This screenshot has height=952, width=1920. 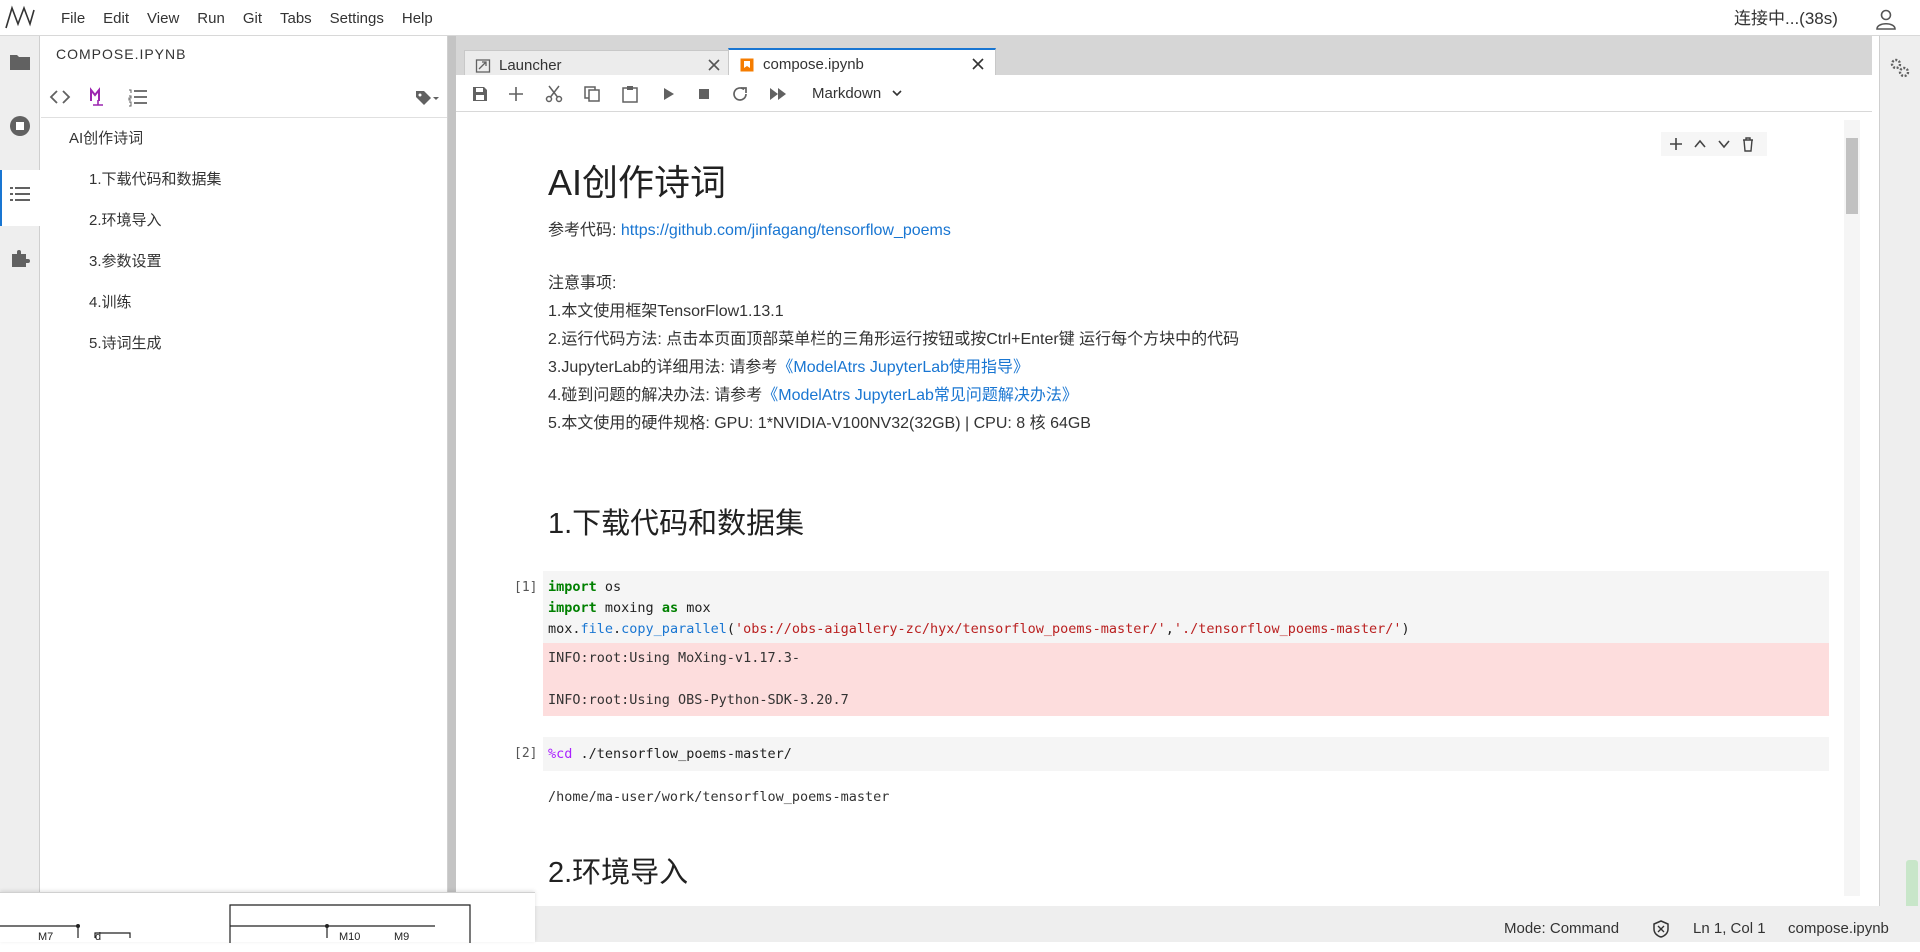 What do you see at coordinates (116, 18) in the screenshot?
I see `menu-edit: Edit` at bounding box center [116, 18].